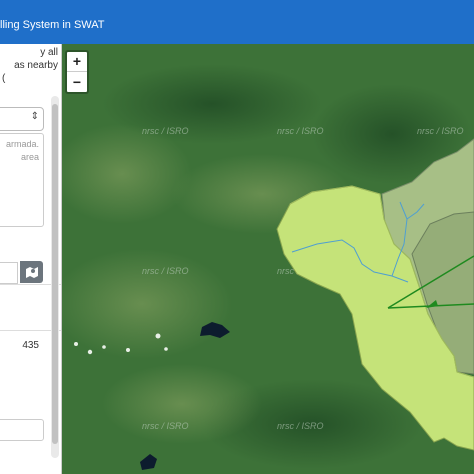 The width and height of the screenshot is (474, 474). I want to click on textarea-line: area, so click(29, 157).